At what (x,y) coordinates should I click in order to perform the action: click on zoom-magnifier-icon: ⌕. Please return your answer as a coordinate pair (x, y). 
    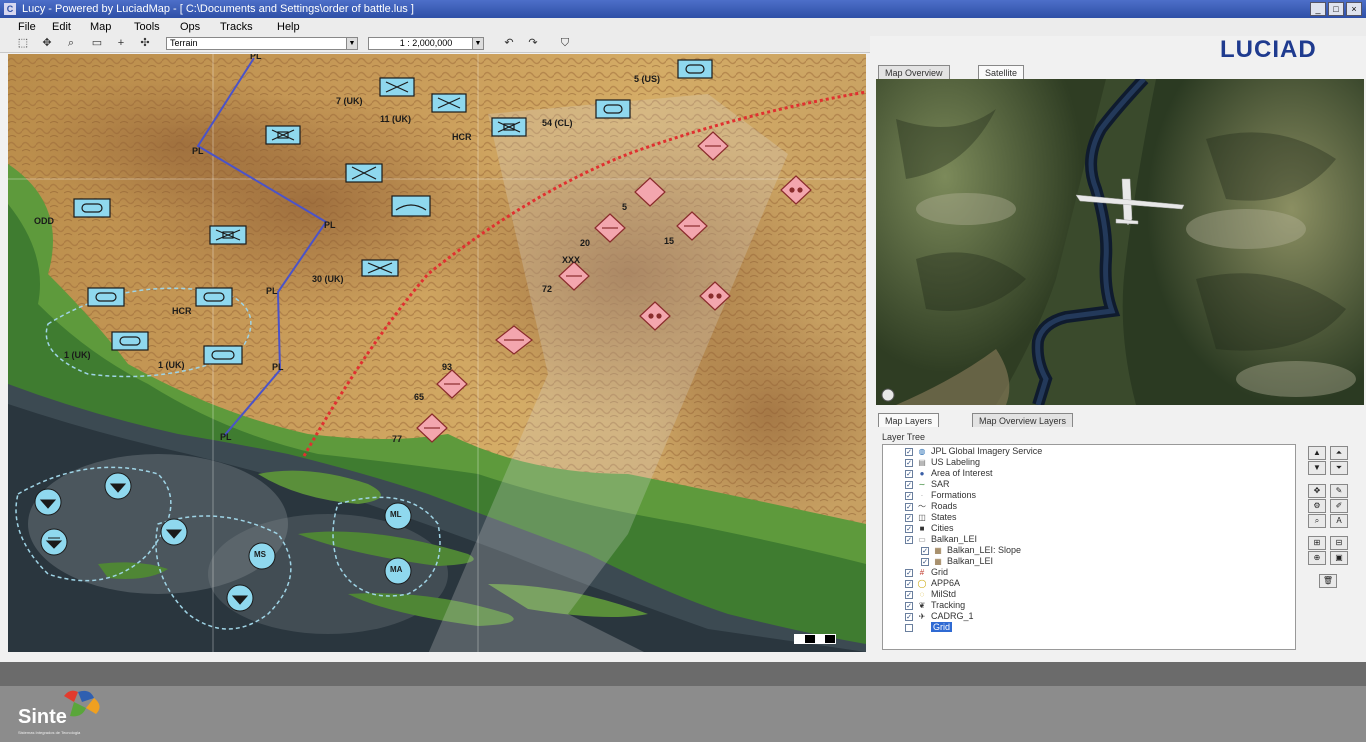
    Looking at the image, I should click on (71, 43).